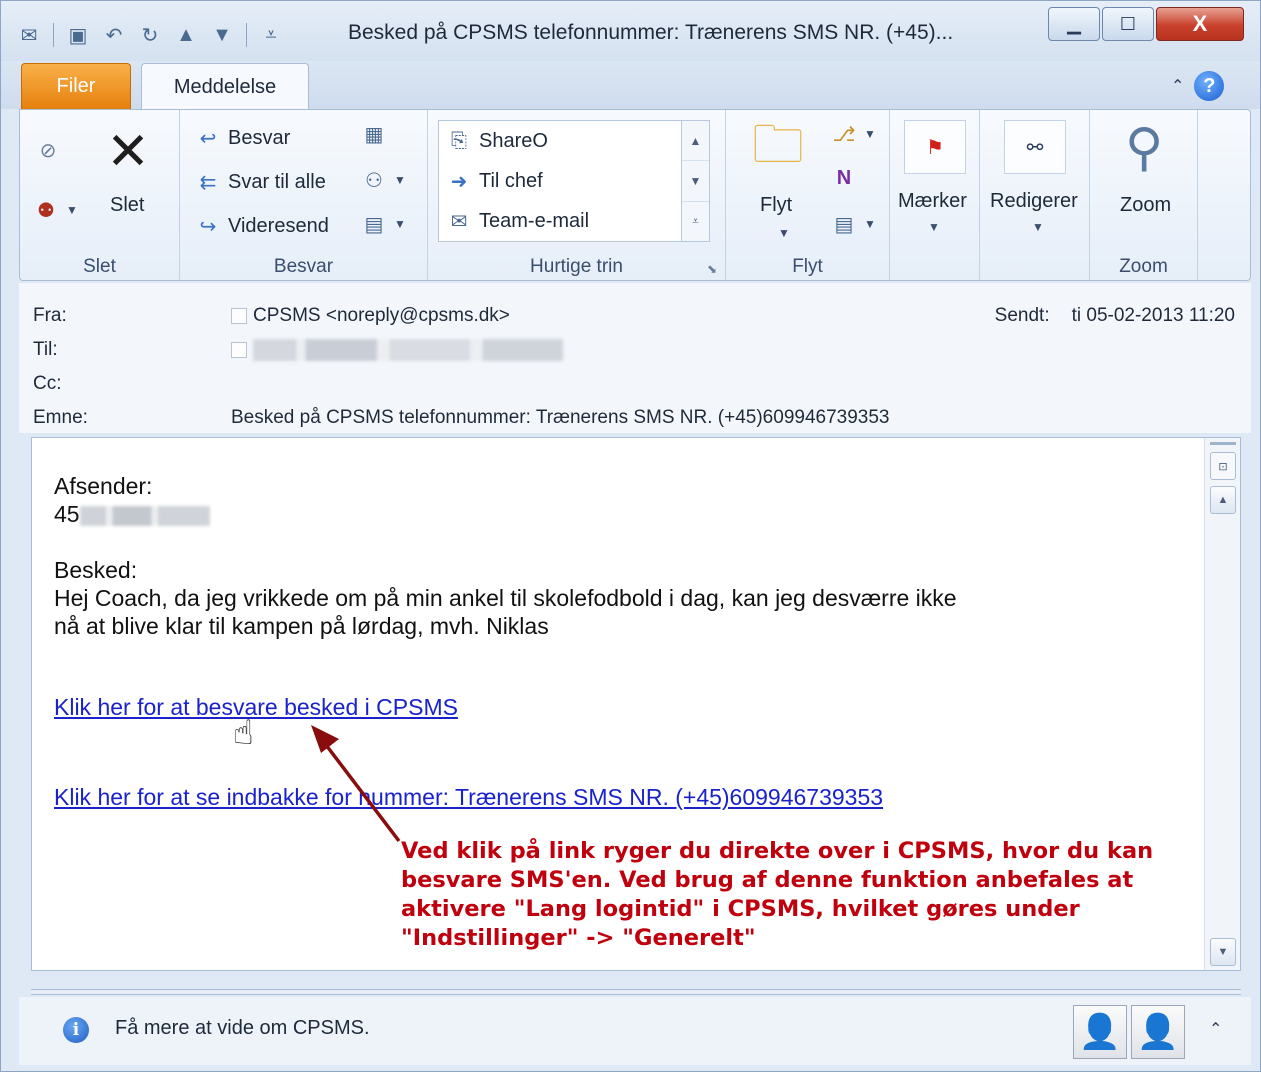 Image resolution: width=1261 pixels, height=1072 pixels. What do you see at coordinates (55, 210) in the screenshot?
I see `junk-button: ⚉ ▼` at bounding box center [55, 210].